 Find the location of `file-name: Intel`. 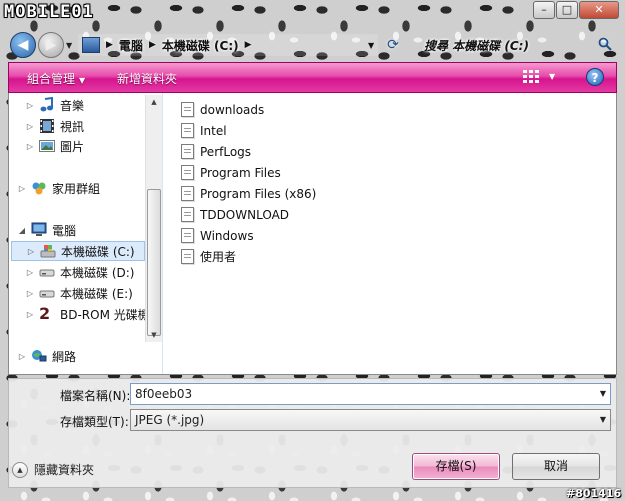

file-name: Intel is located at coordinates (213, 130).